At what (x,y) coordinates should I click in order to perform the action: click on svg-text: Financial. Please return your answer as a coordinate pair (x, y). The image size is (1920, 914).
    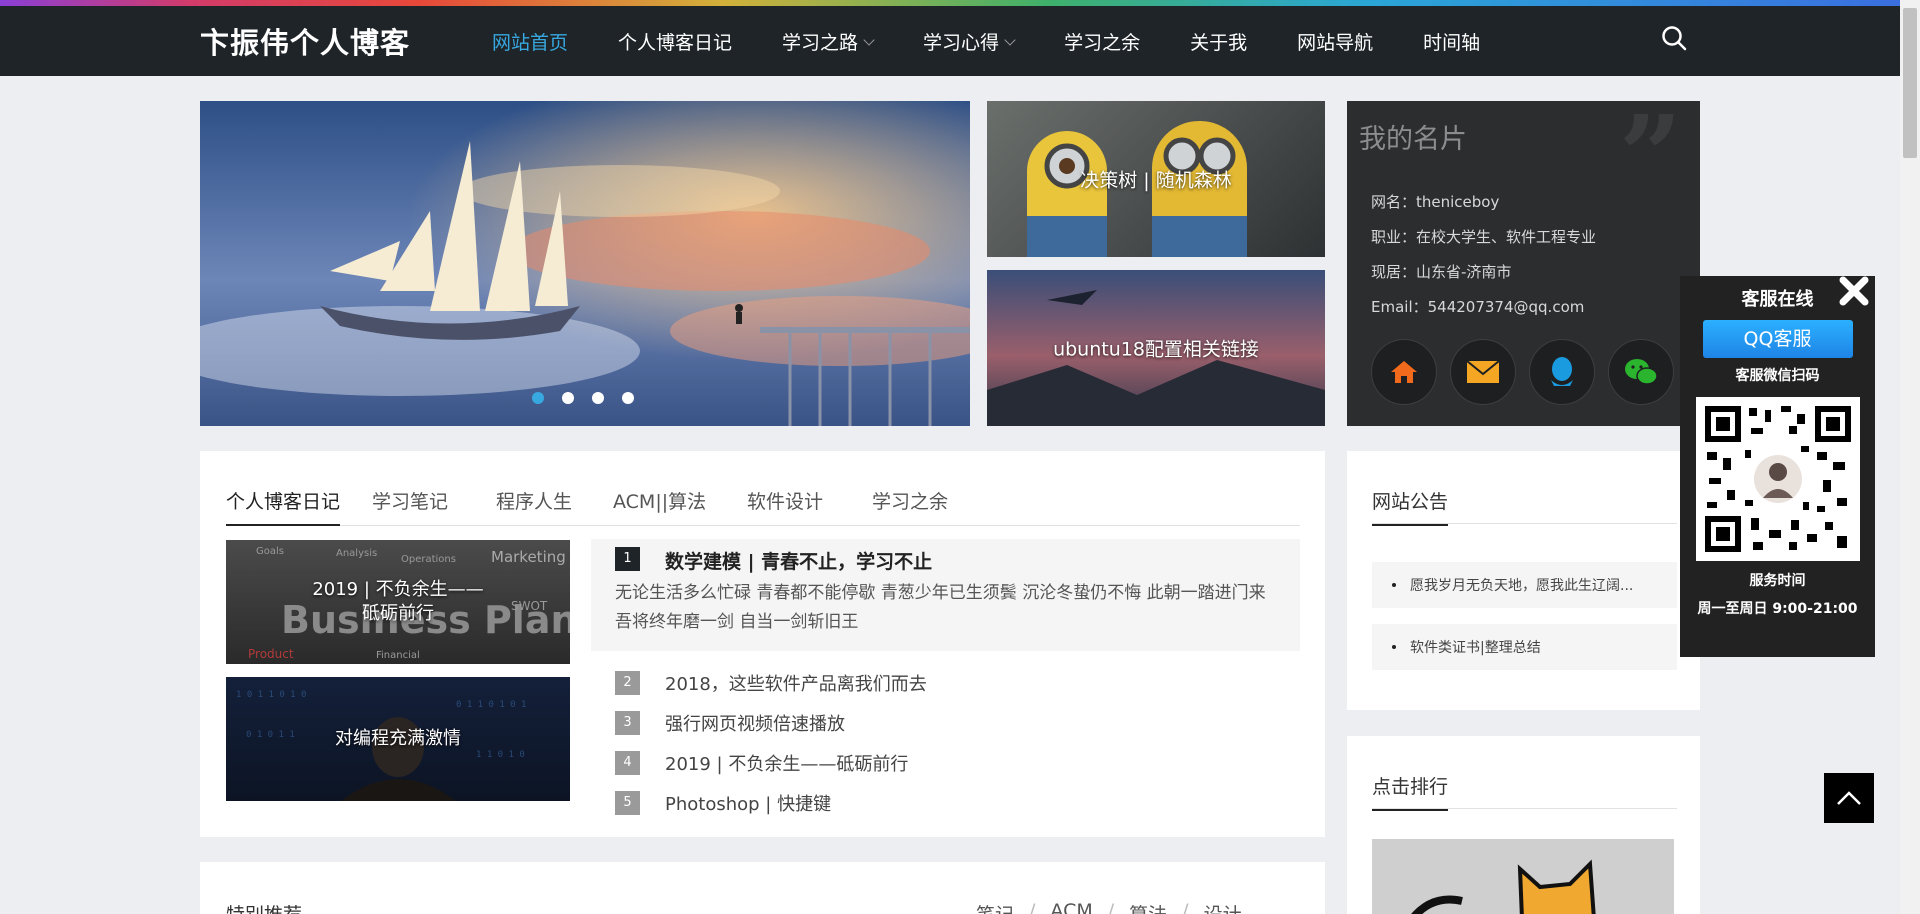
    Looking at the image, I should click on (398, 655).